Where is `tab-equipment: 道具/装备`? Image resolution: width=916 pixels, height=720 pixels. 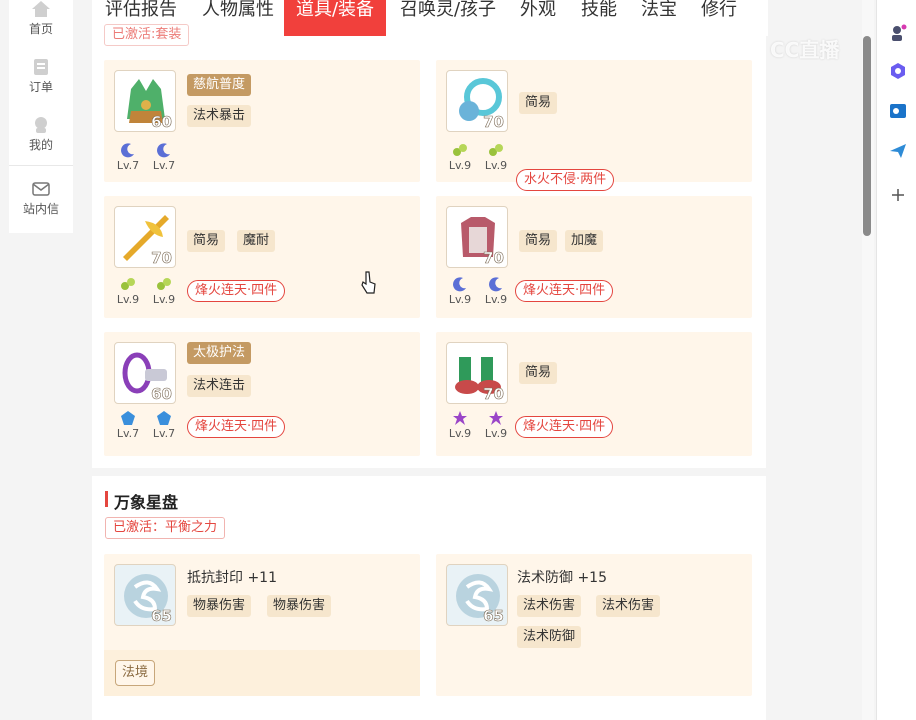 tab-equipment: 道具/装备 is located at coordinates (335, 18).